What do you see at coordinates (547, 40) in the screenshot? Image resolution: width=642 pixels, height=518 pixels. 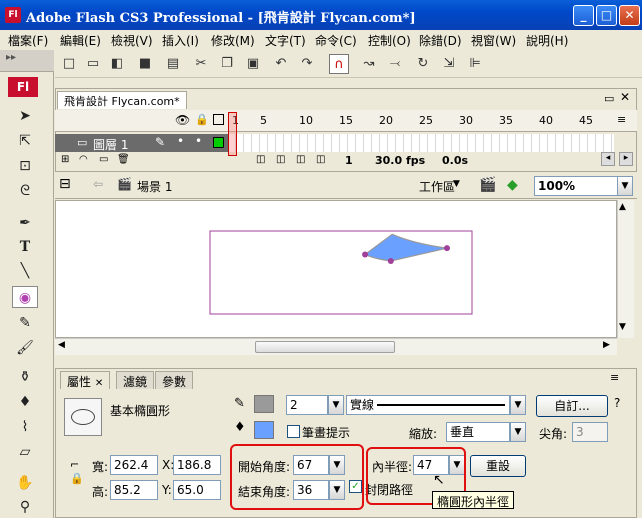 I see `menu-help: 說明(H)` at bounding box center [547, 40].